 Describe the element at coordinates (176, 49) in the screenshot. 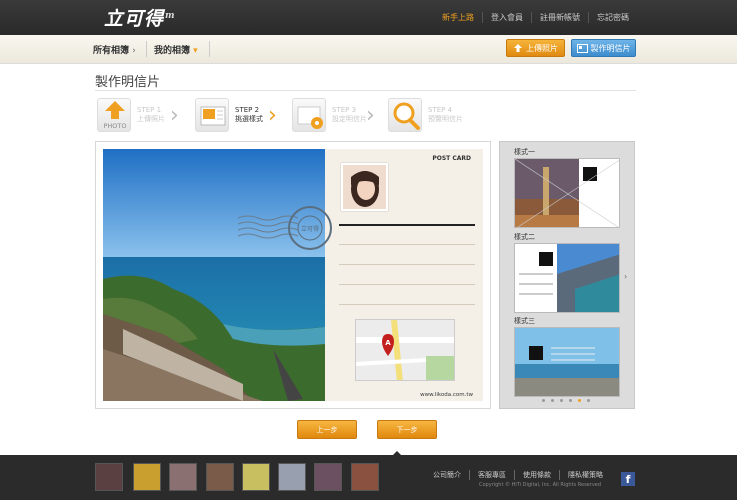

I see `tab-my-albums: 我的相簿 ▾` at that location.